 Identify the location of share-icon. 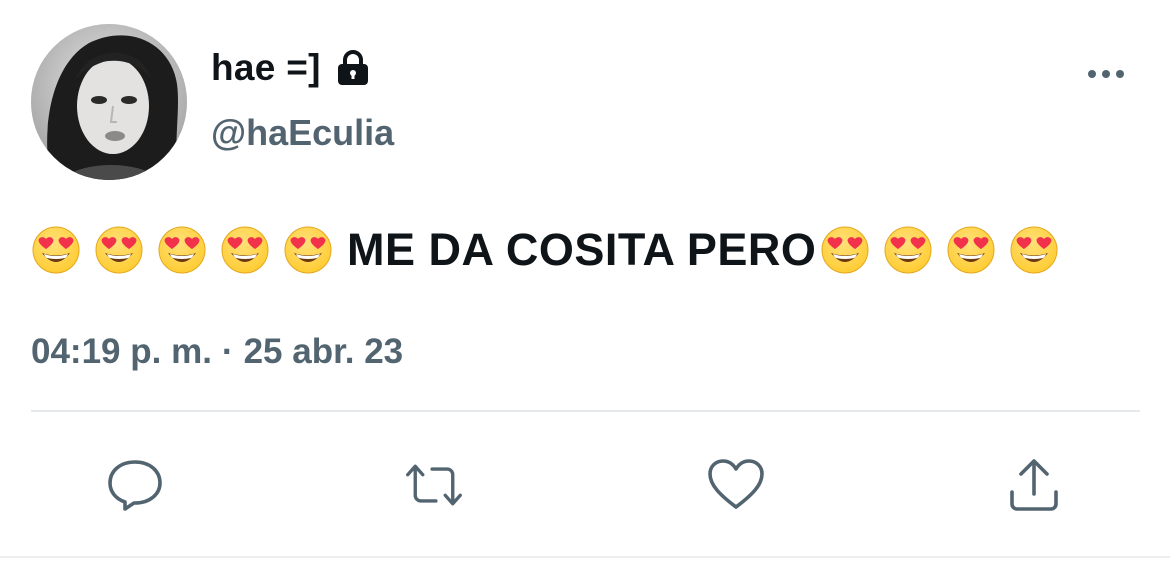
(1034, 485).